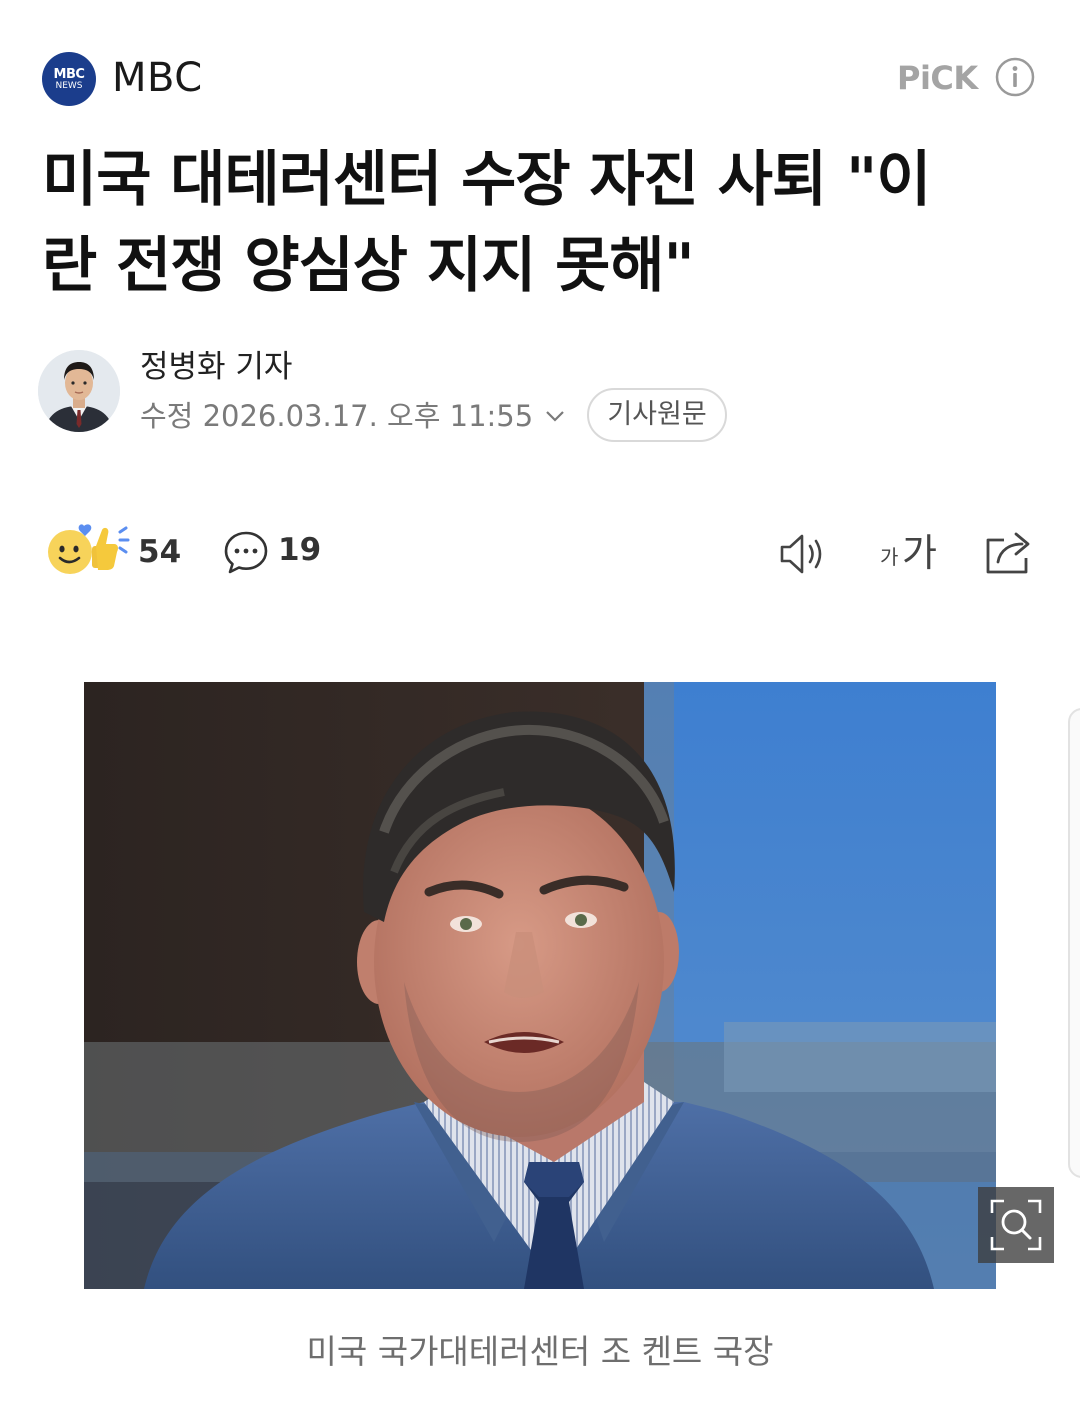 This screenshot has height=1414, width=1080. Describe the element at coordinates (337, 416) in the screenshot. I see `date-text: 수정 2026.03.17. 오후 11:55` at that location.